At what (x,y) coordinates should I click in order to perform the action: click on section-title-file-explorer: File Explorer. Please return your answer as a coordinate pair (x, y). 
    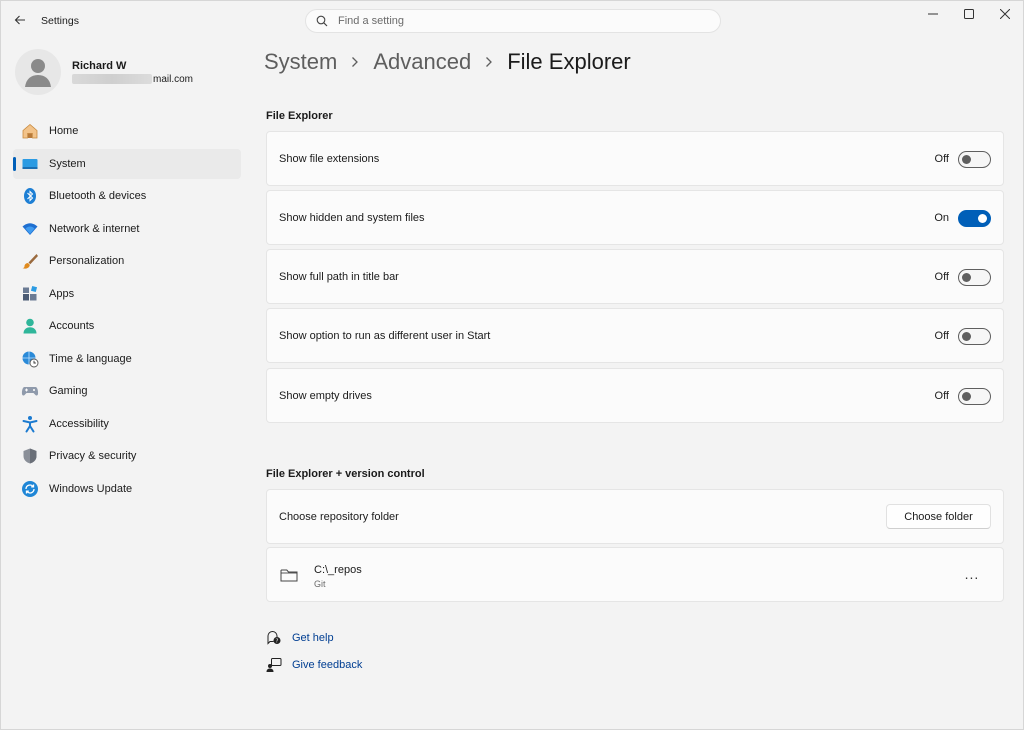
    Looking at the image, I should click on (299, 116).